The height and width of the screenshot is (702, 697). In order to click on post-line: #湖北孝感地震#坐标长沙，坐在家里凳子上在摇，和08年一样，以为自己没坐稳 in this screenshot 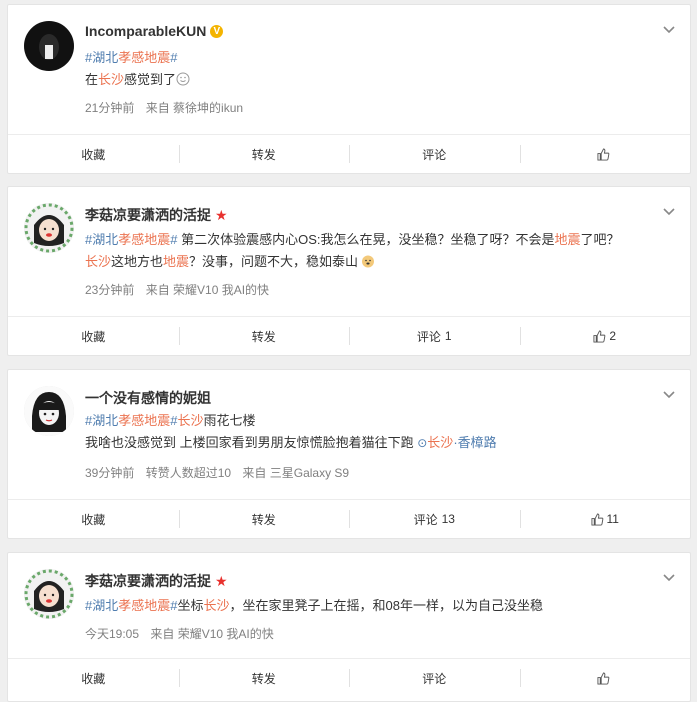, I will do `click(314, 605)`.